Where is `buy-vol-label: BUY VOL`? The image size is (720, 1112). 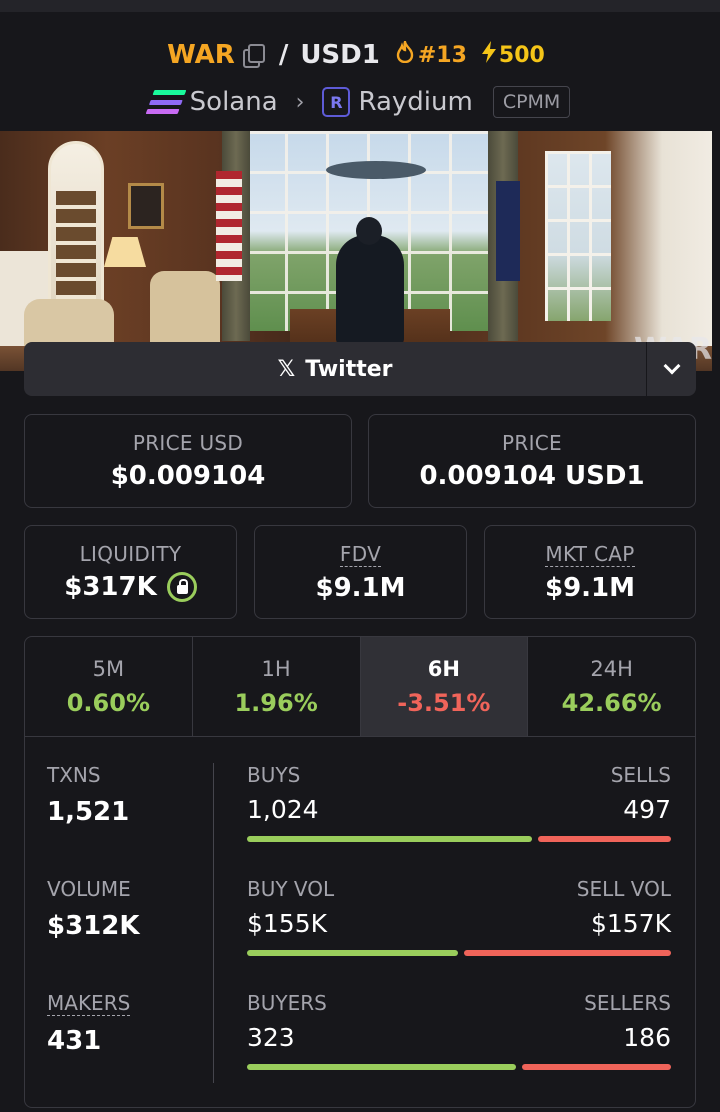
buy-vol-label: BUY VOL is located at coordinates (291, 889).